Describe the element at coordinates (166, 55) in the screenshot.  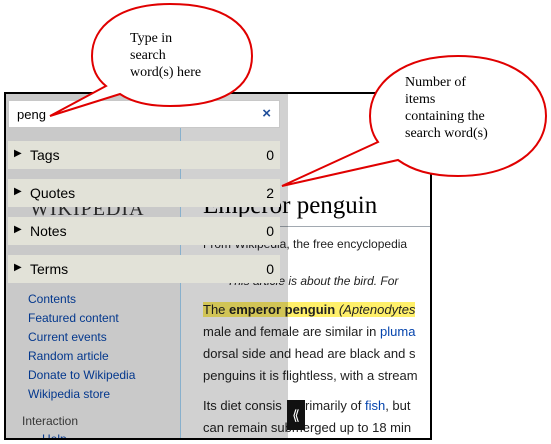
I see `callout-search-text: Type in search word(s) here` at that location.